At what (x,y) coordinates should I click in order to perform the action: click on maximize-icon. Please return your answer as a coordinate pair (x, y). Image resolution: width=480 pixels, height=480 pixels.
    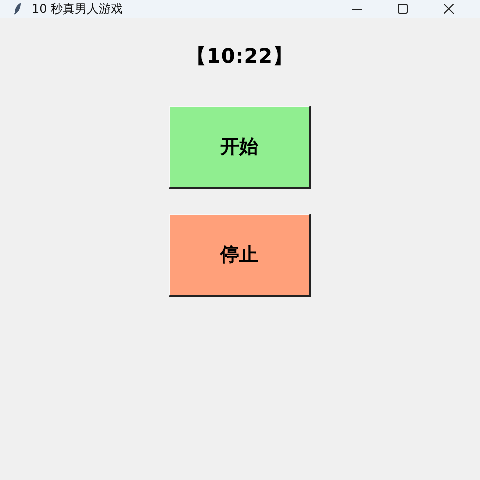
    Looking at the image, I should click on (403, 9).